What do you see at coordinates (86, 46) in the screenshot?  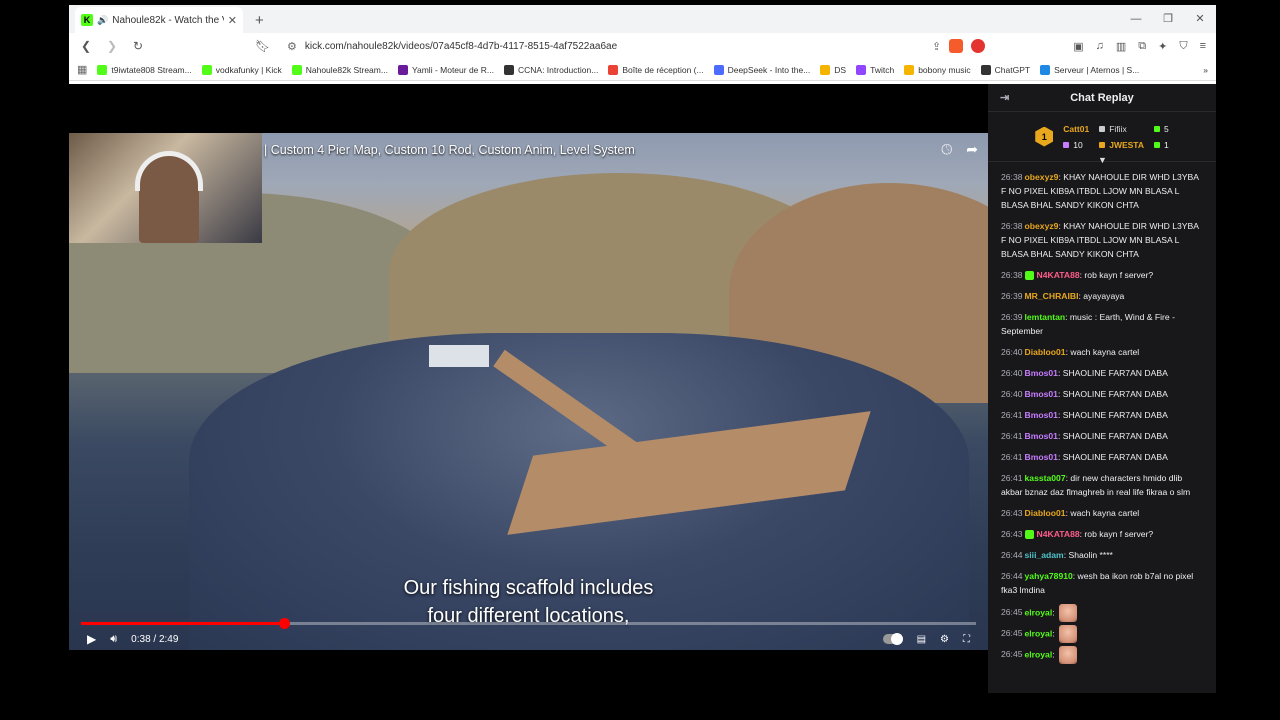 I see `back-icon: ❮` at bounding box center [86, 46].